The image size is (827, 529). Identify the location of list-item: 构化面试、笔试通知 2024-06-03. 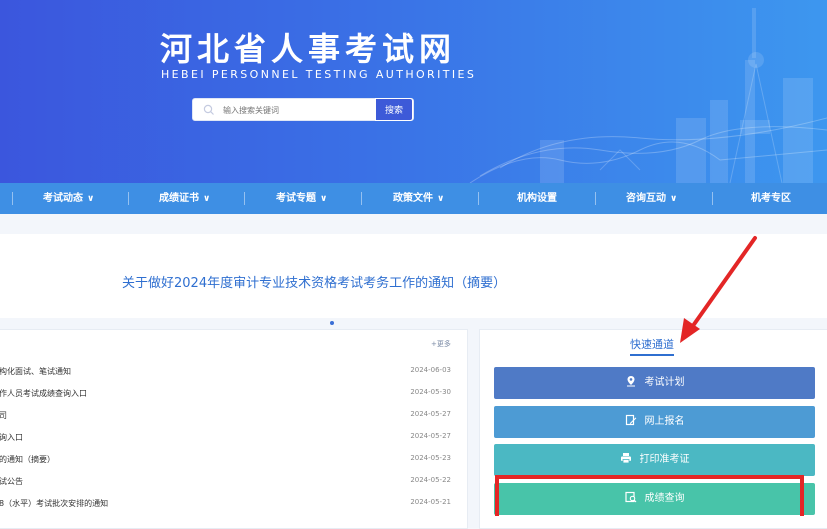
(227, 372).